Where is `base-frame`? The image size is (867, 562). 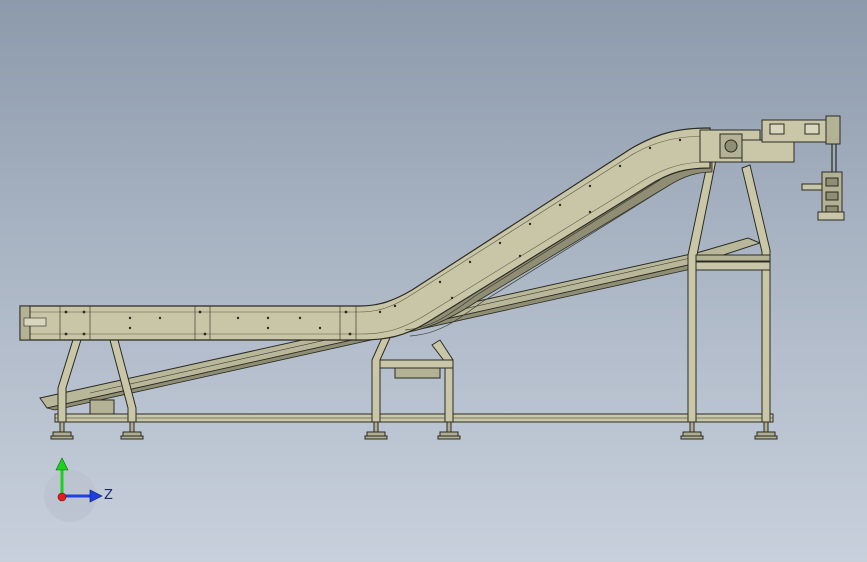 base-frame is located at coordinates (414, 418).